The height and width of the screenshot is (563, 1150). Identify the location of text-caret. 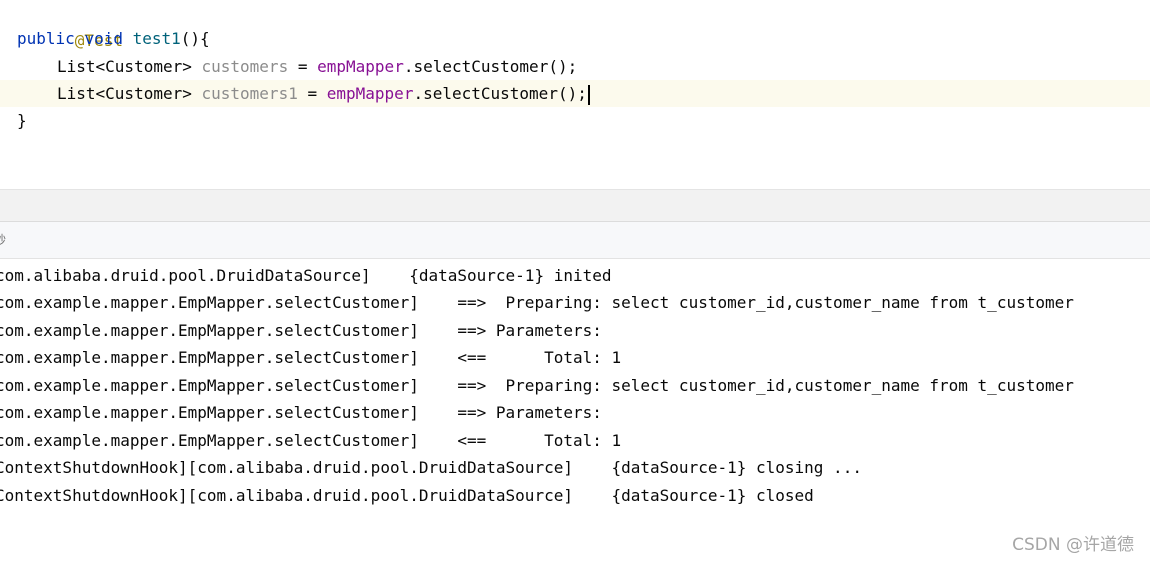
(588, 94).